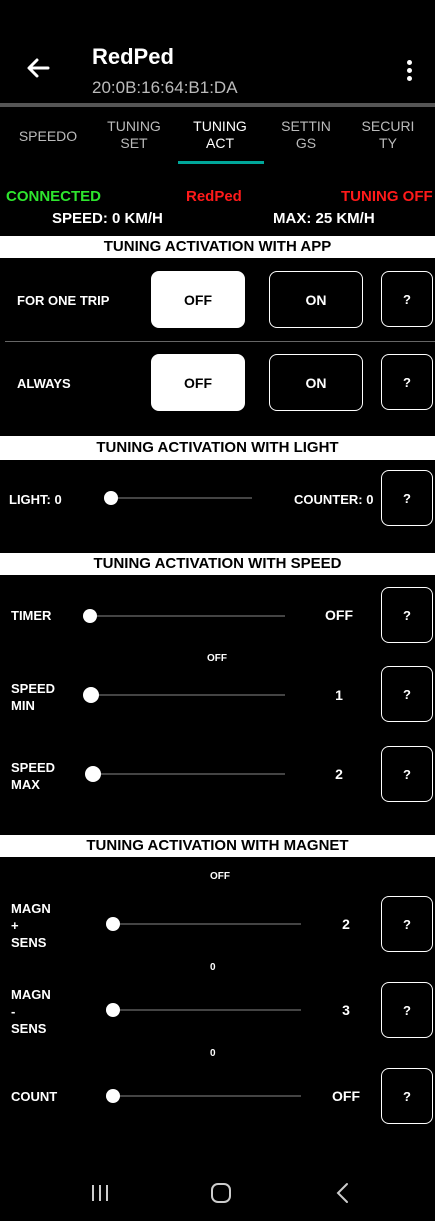 The image size is (435, 1221). What do you see at coordinates (346, 1096) in the screenshot?
I see `count-value: OFF` at bounding box center [346, 1096].